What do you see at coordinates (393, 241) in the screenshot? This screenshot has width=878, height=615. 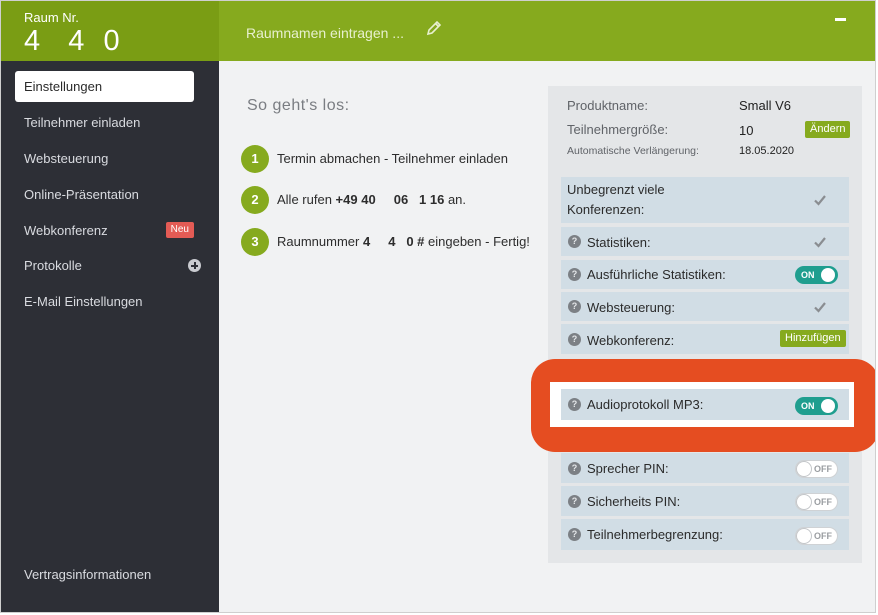 I see `room-code: 4 4 0 #` at bounding box center [393, 241].